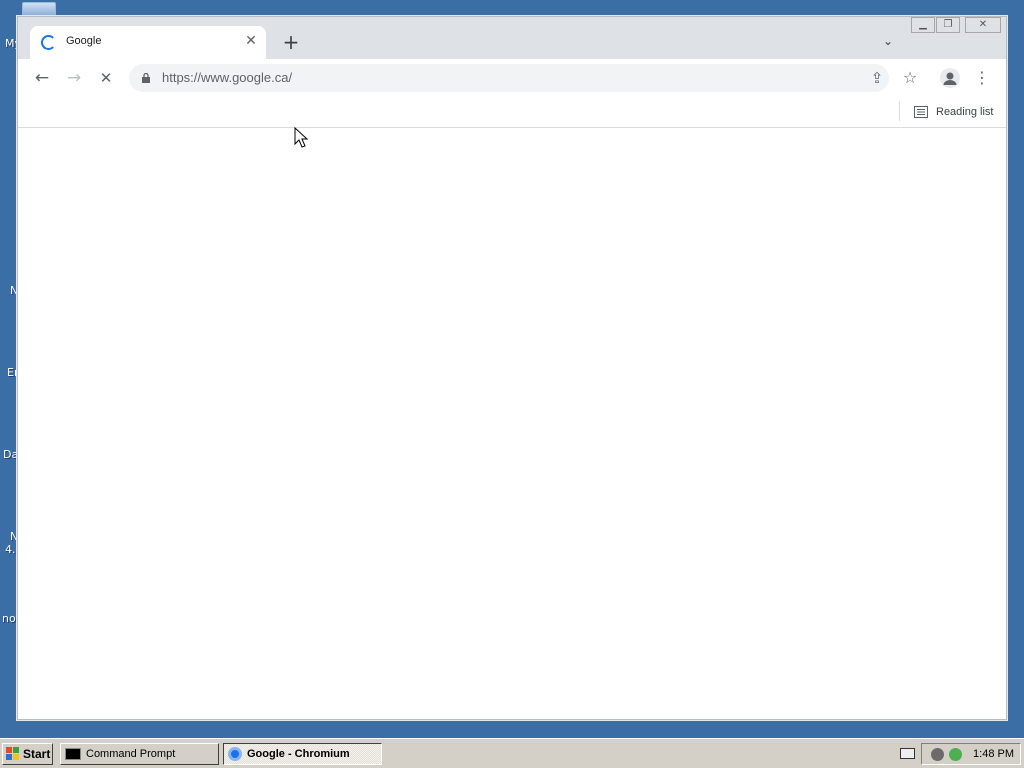 Image resolution: width=1024 pixels, height=768 pixels. Describe the element at coordinates (74, 78) in the screenshot. I see `forward-button: →` at that location.